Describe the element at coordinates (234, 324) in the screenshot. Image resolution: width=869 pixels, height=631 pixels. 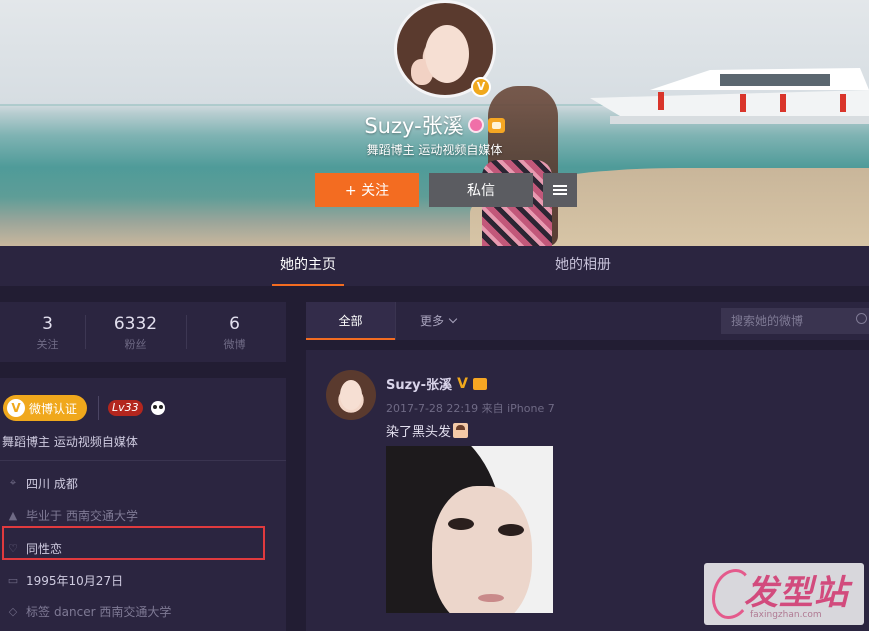
I see `stat-value: 6` at that location.